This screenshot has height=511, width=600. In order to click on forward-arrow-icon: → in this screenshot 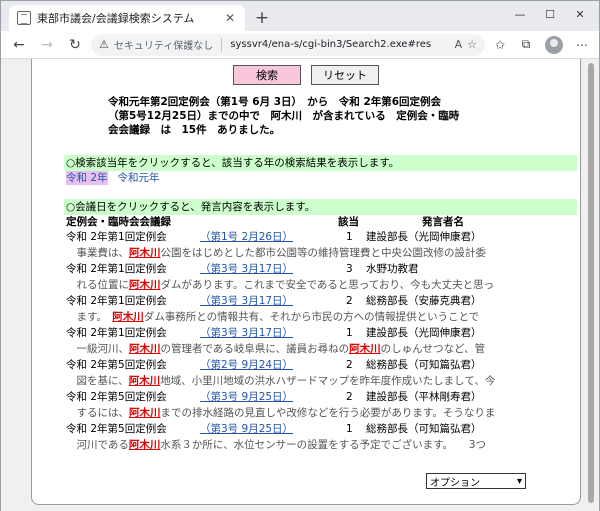, I will do `click(47, 45)`.